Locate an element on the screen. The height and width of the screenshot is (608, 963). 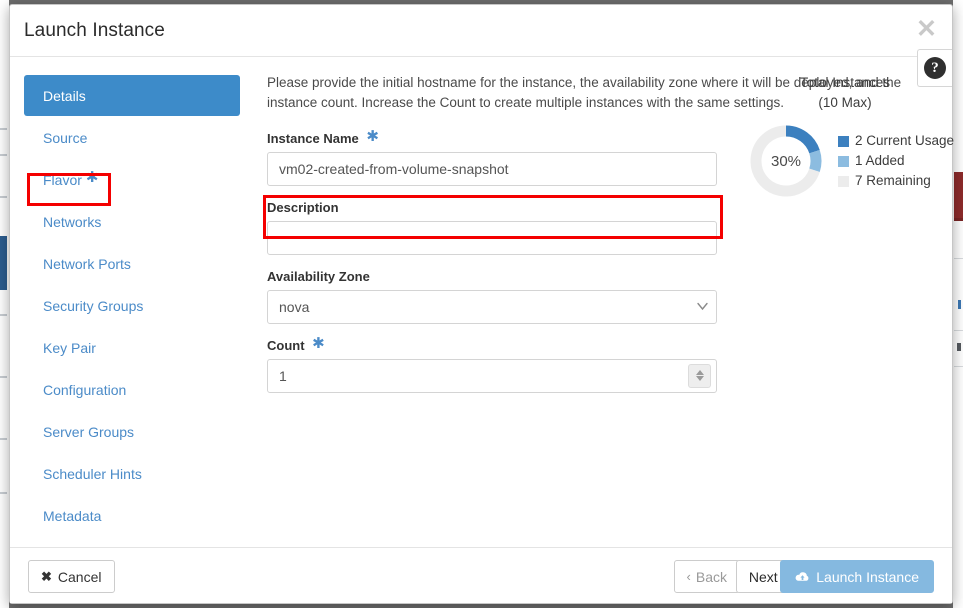
instance-name-label: Instance Name ✱ is located at coordinates (492, 136).